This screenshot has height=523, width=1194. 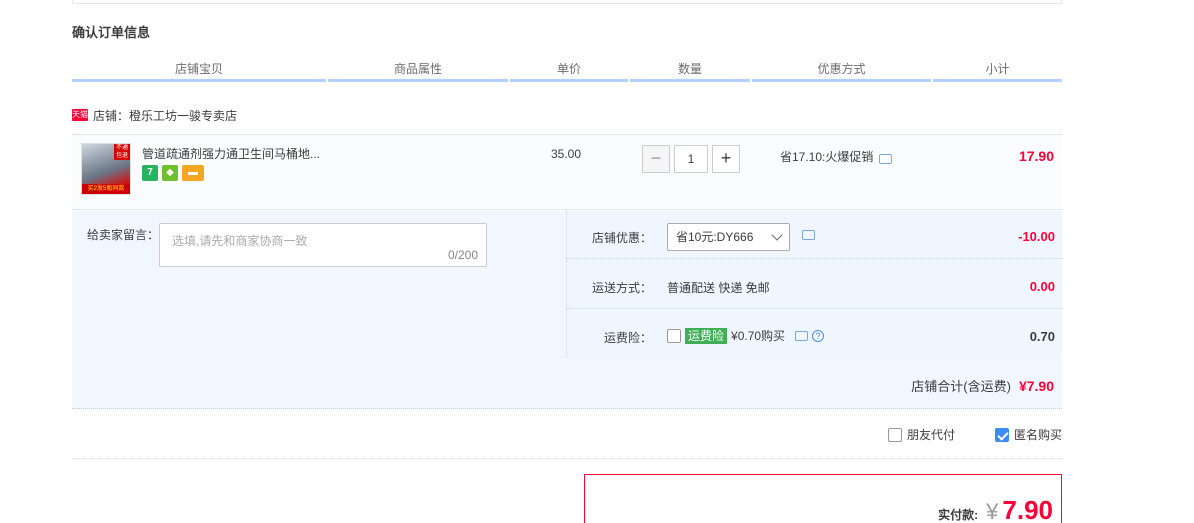 I want to click on promotion-info: 省17.10:火爆促销, so click(x=836, y=156).